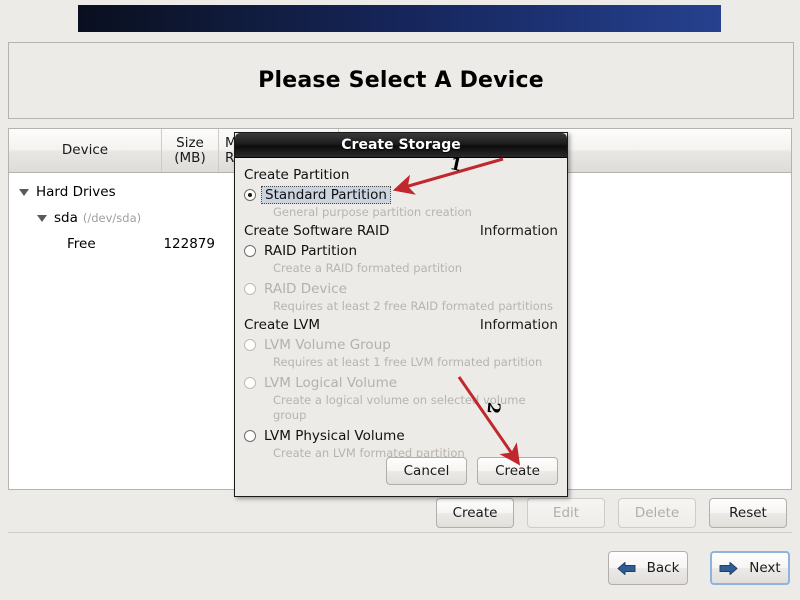 This screenshot has width=800, height=600. I want to click on page-title-panel: Please Select A Device, so click(401, 80).